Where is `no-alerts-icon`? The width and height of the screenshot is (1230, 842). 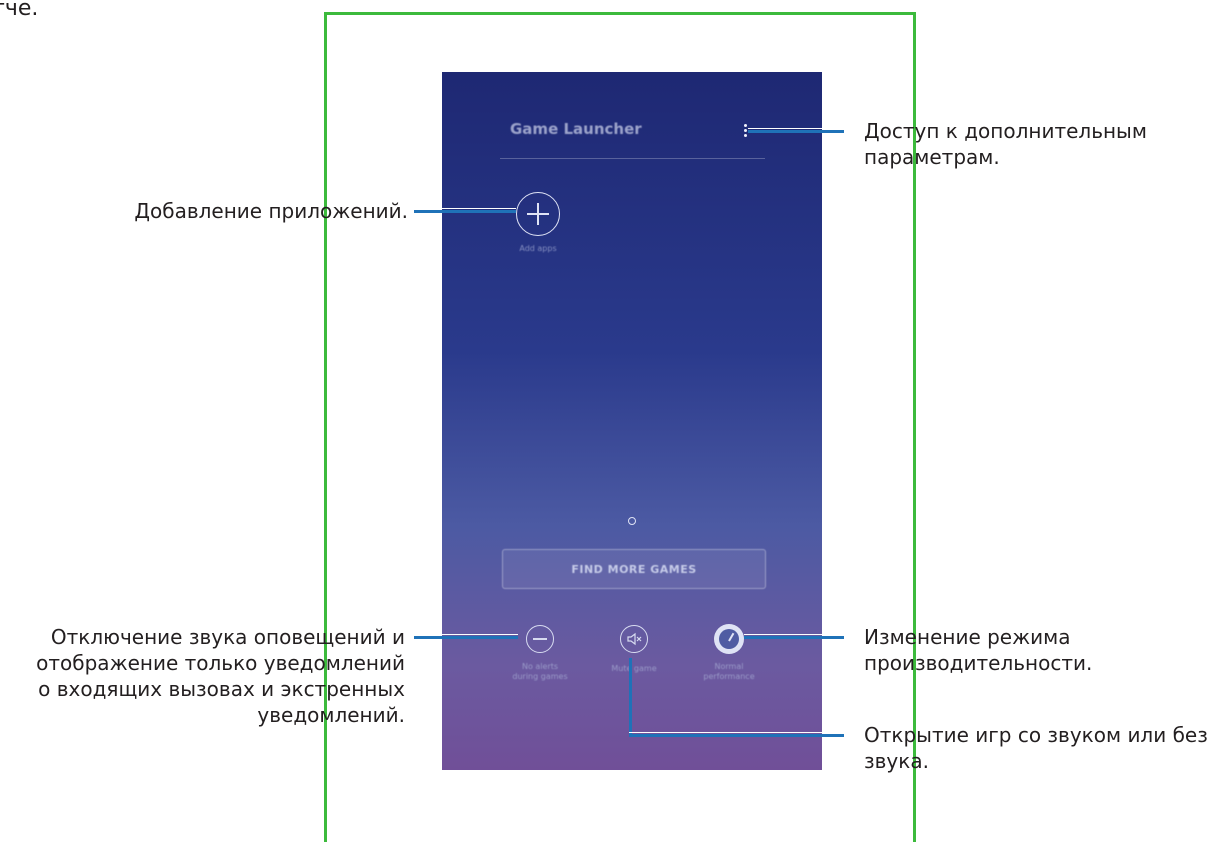 no-alerts-icon is located at coordinates (540, 639).